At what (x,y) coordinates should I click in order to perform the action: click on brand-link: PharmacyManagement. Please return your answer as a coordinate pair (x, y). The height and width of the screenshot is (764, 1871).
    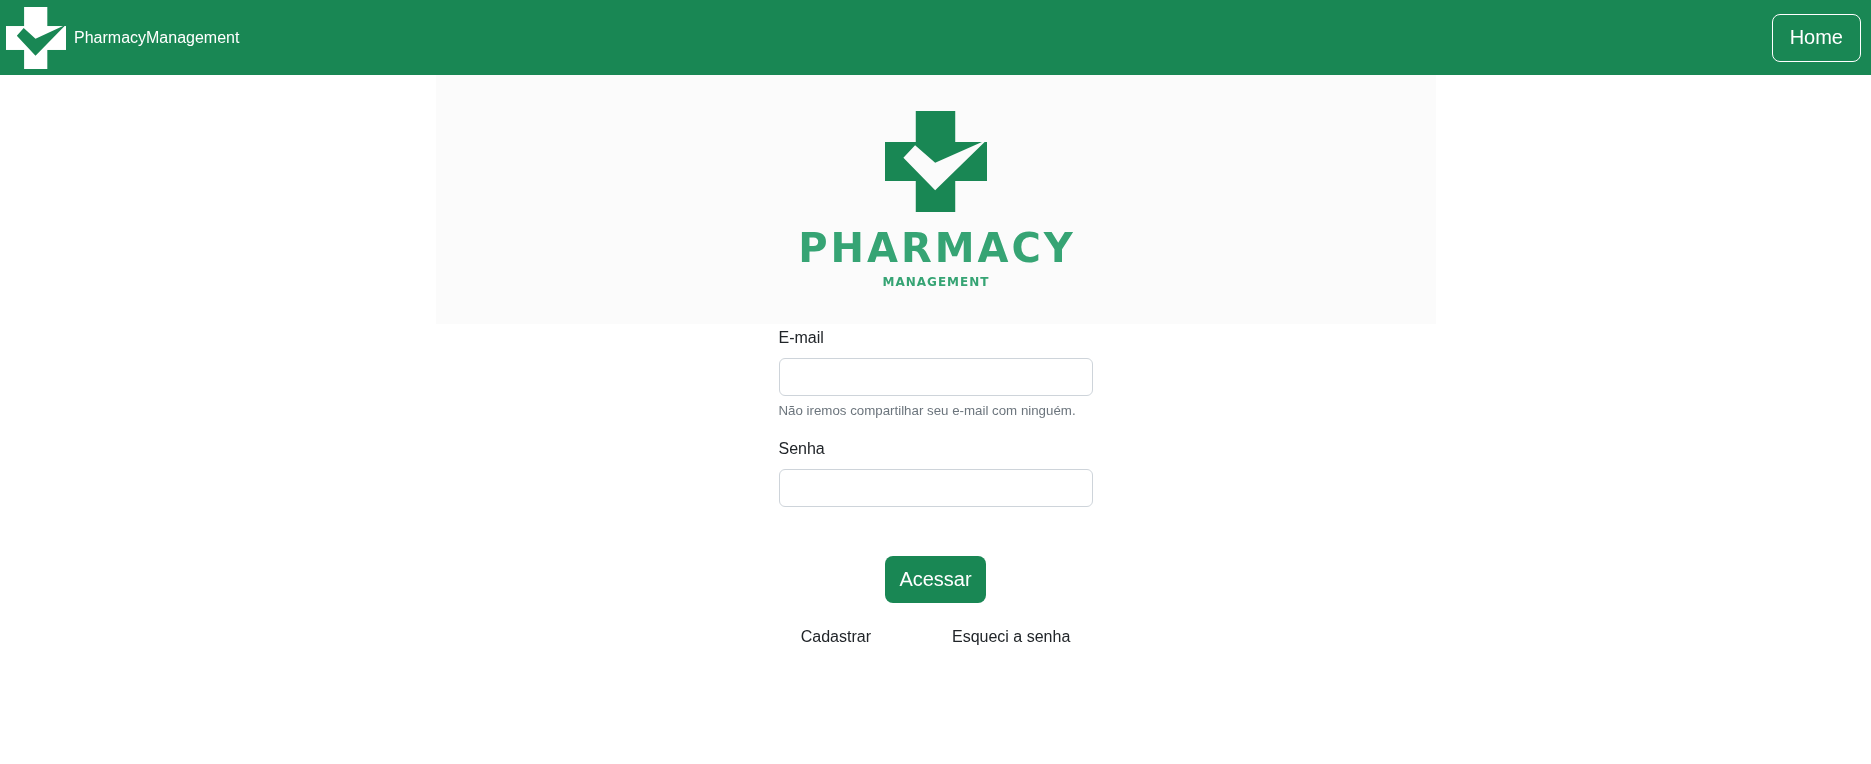
    Looking at the image, I should click on (123, 37).